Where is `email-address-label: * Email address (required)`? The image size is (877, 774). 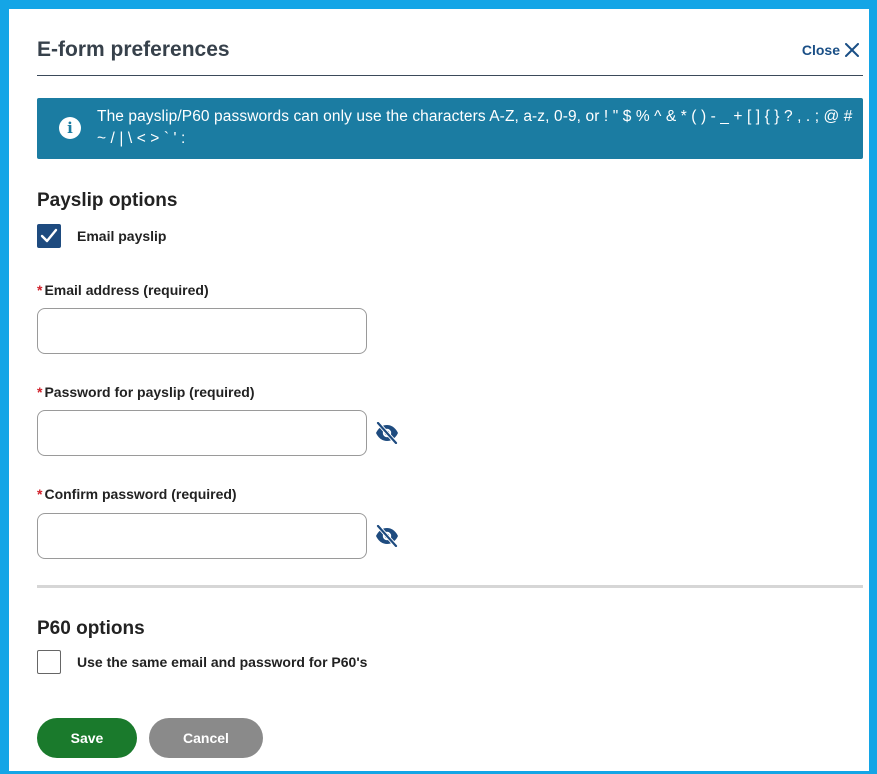
email-address-label: * Email address (required) is located at coordinates (123, 290).